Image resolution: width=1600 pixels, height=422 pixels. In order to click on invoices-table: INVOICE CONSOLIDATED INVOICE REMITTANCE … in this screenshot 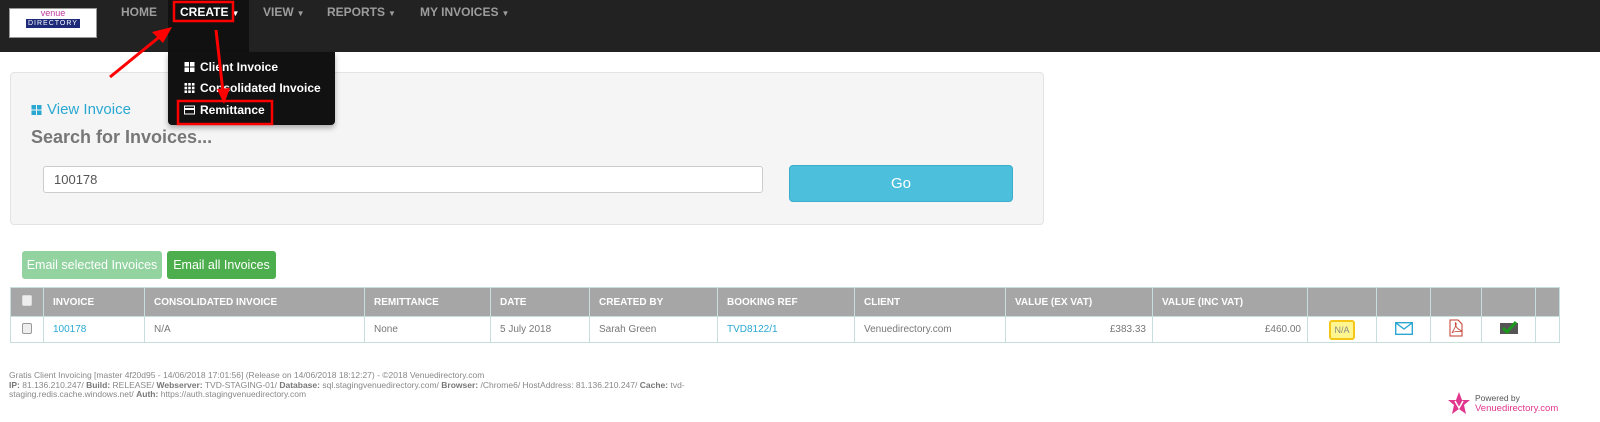, I will do `click(785, 315)`.